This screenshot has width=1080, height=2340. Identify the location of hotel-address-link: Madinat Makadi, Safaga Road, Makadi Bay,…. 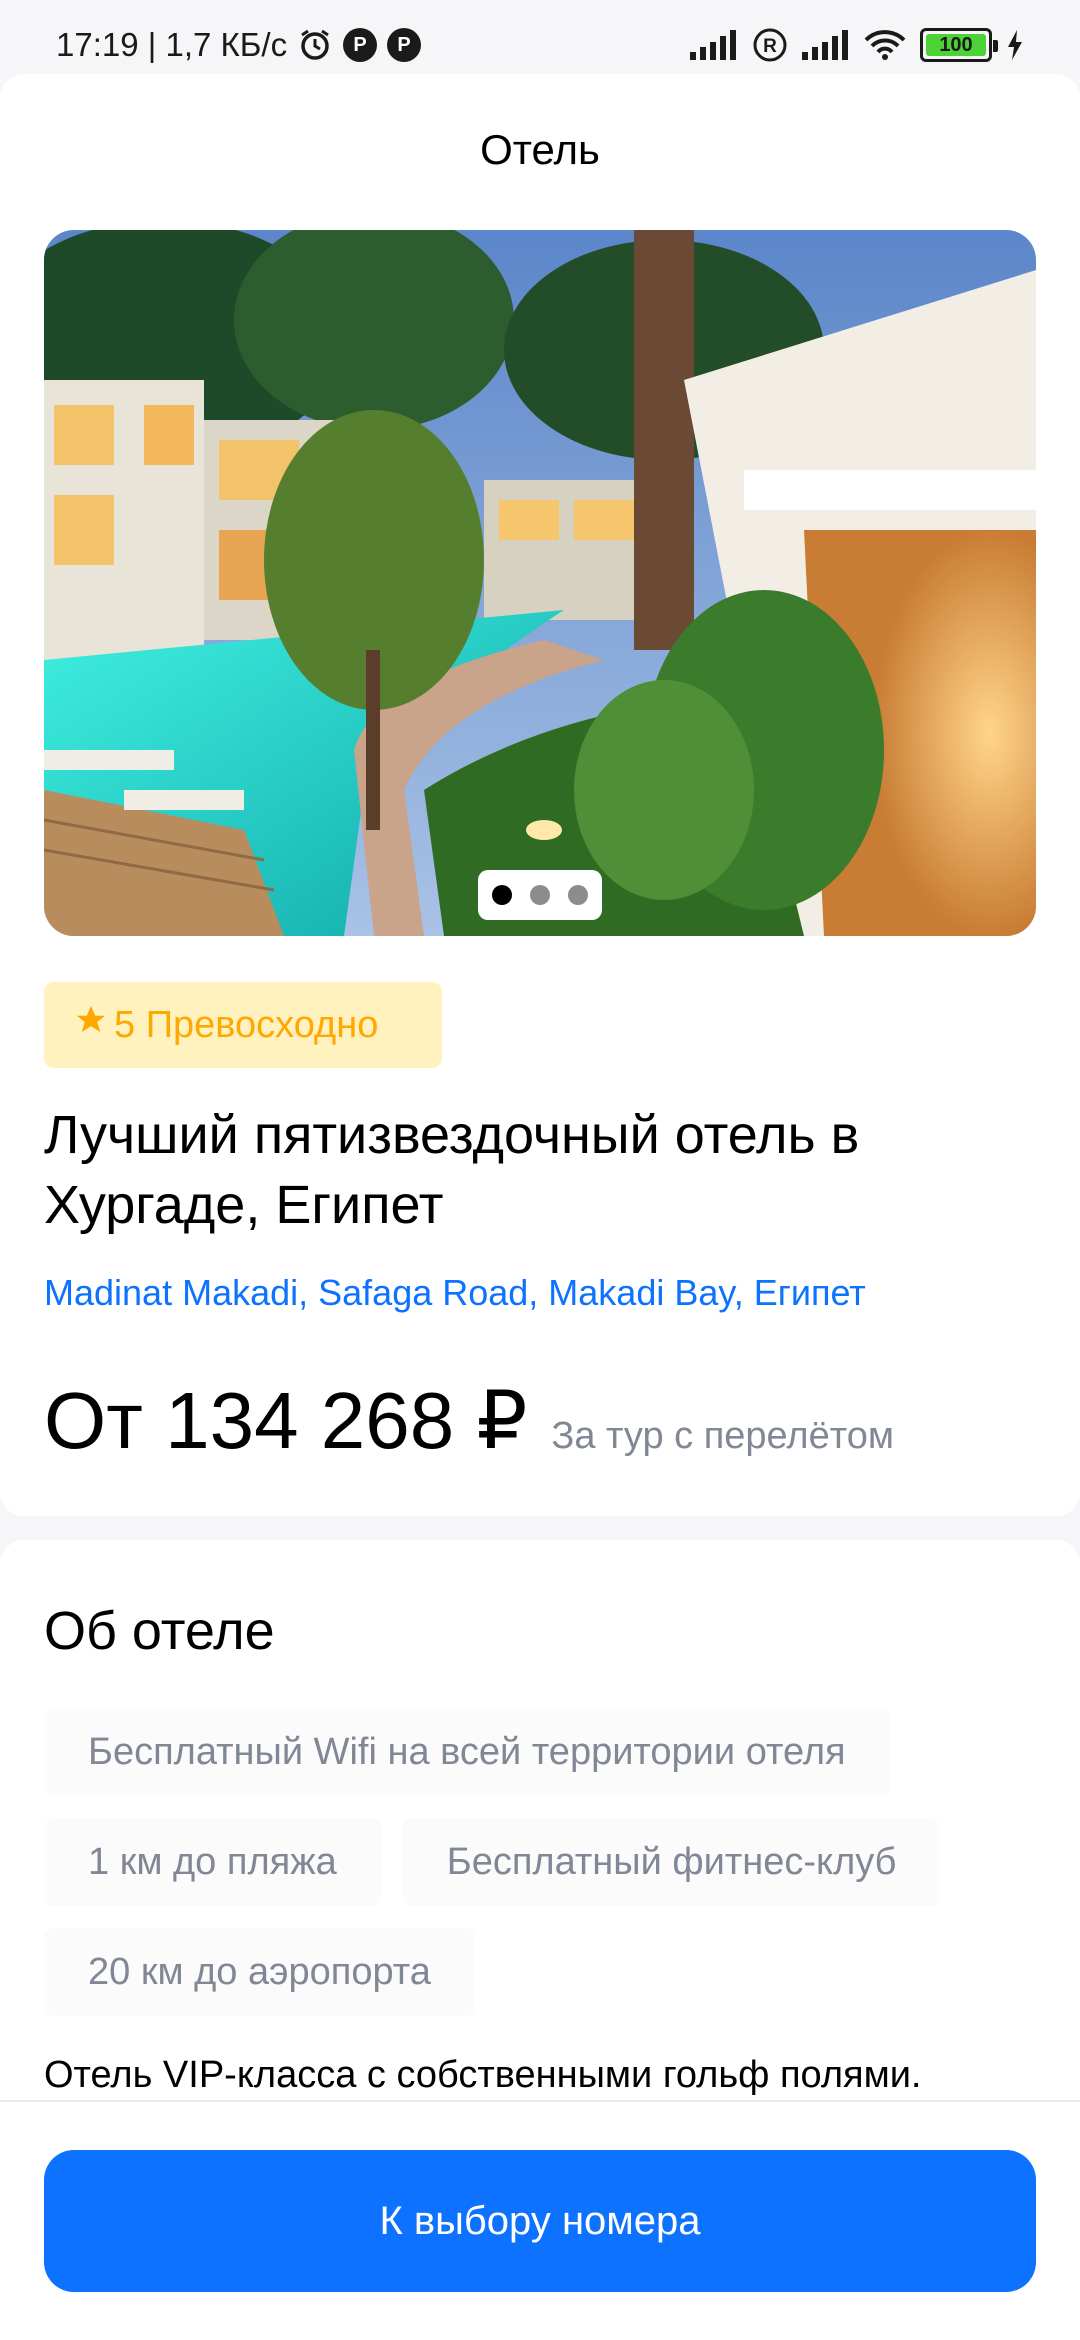
(455, 1293).